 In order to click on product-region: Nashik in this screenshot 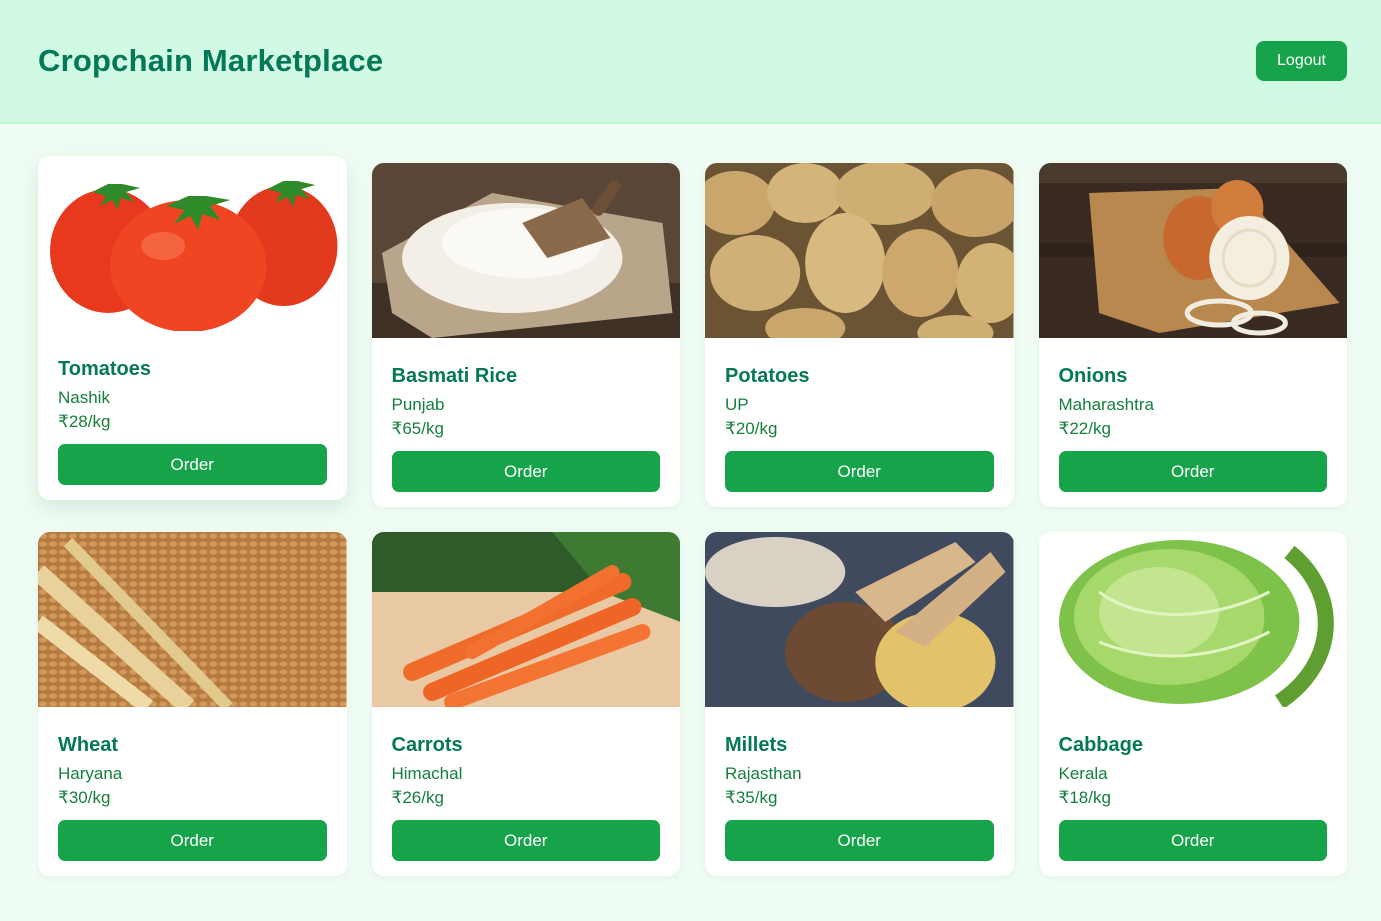, I will do `click(84, 397)`.